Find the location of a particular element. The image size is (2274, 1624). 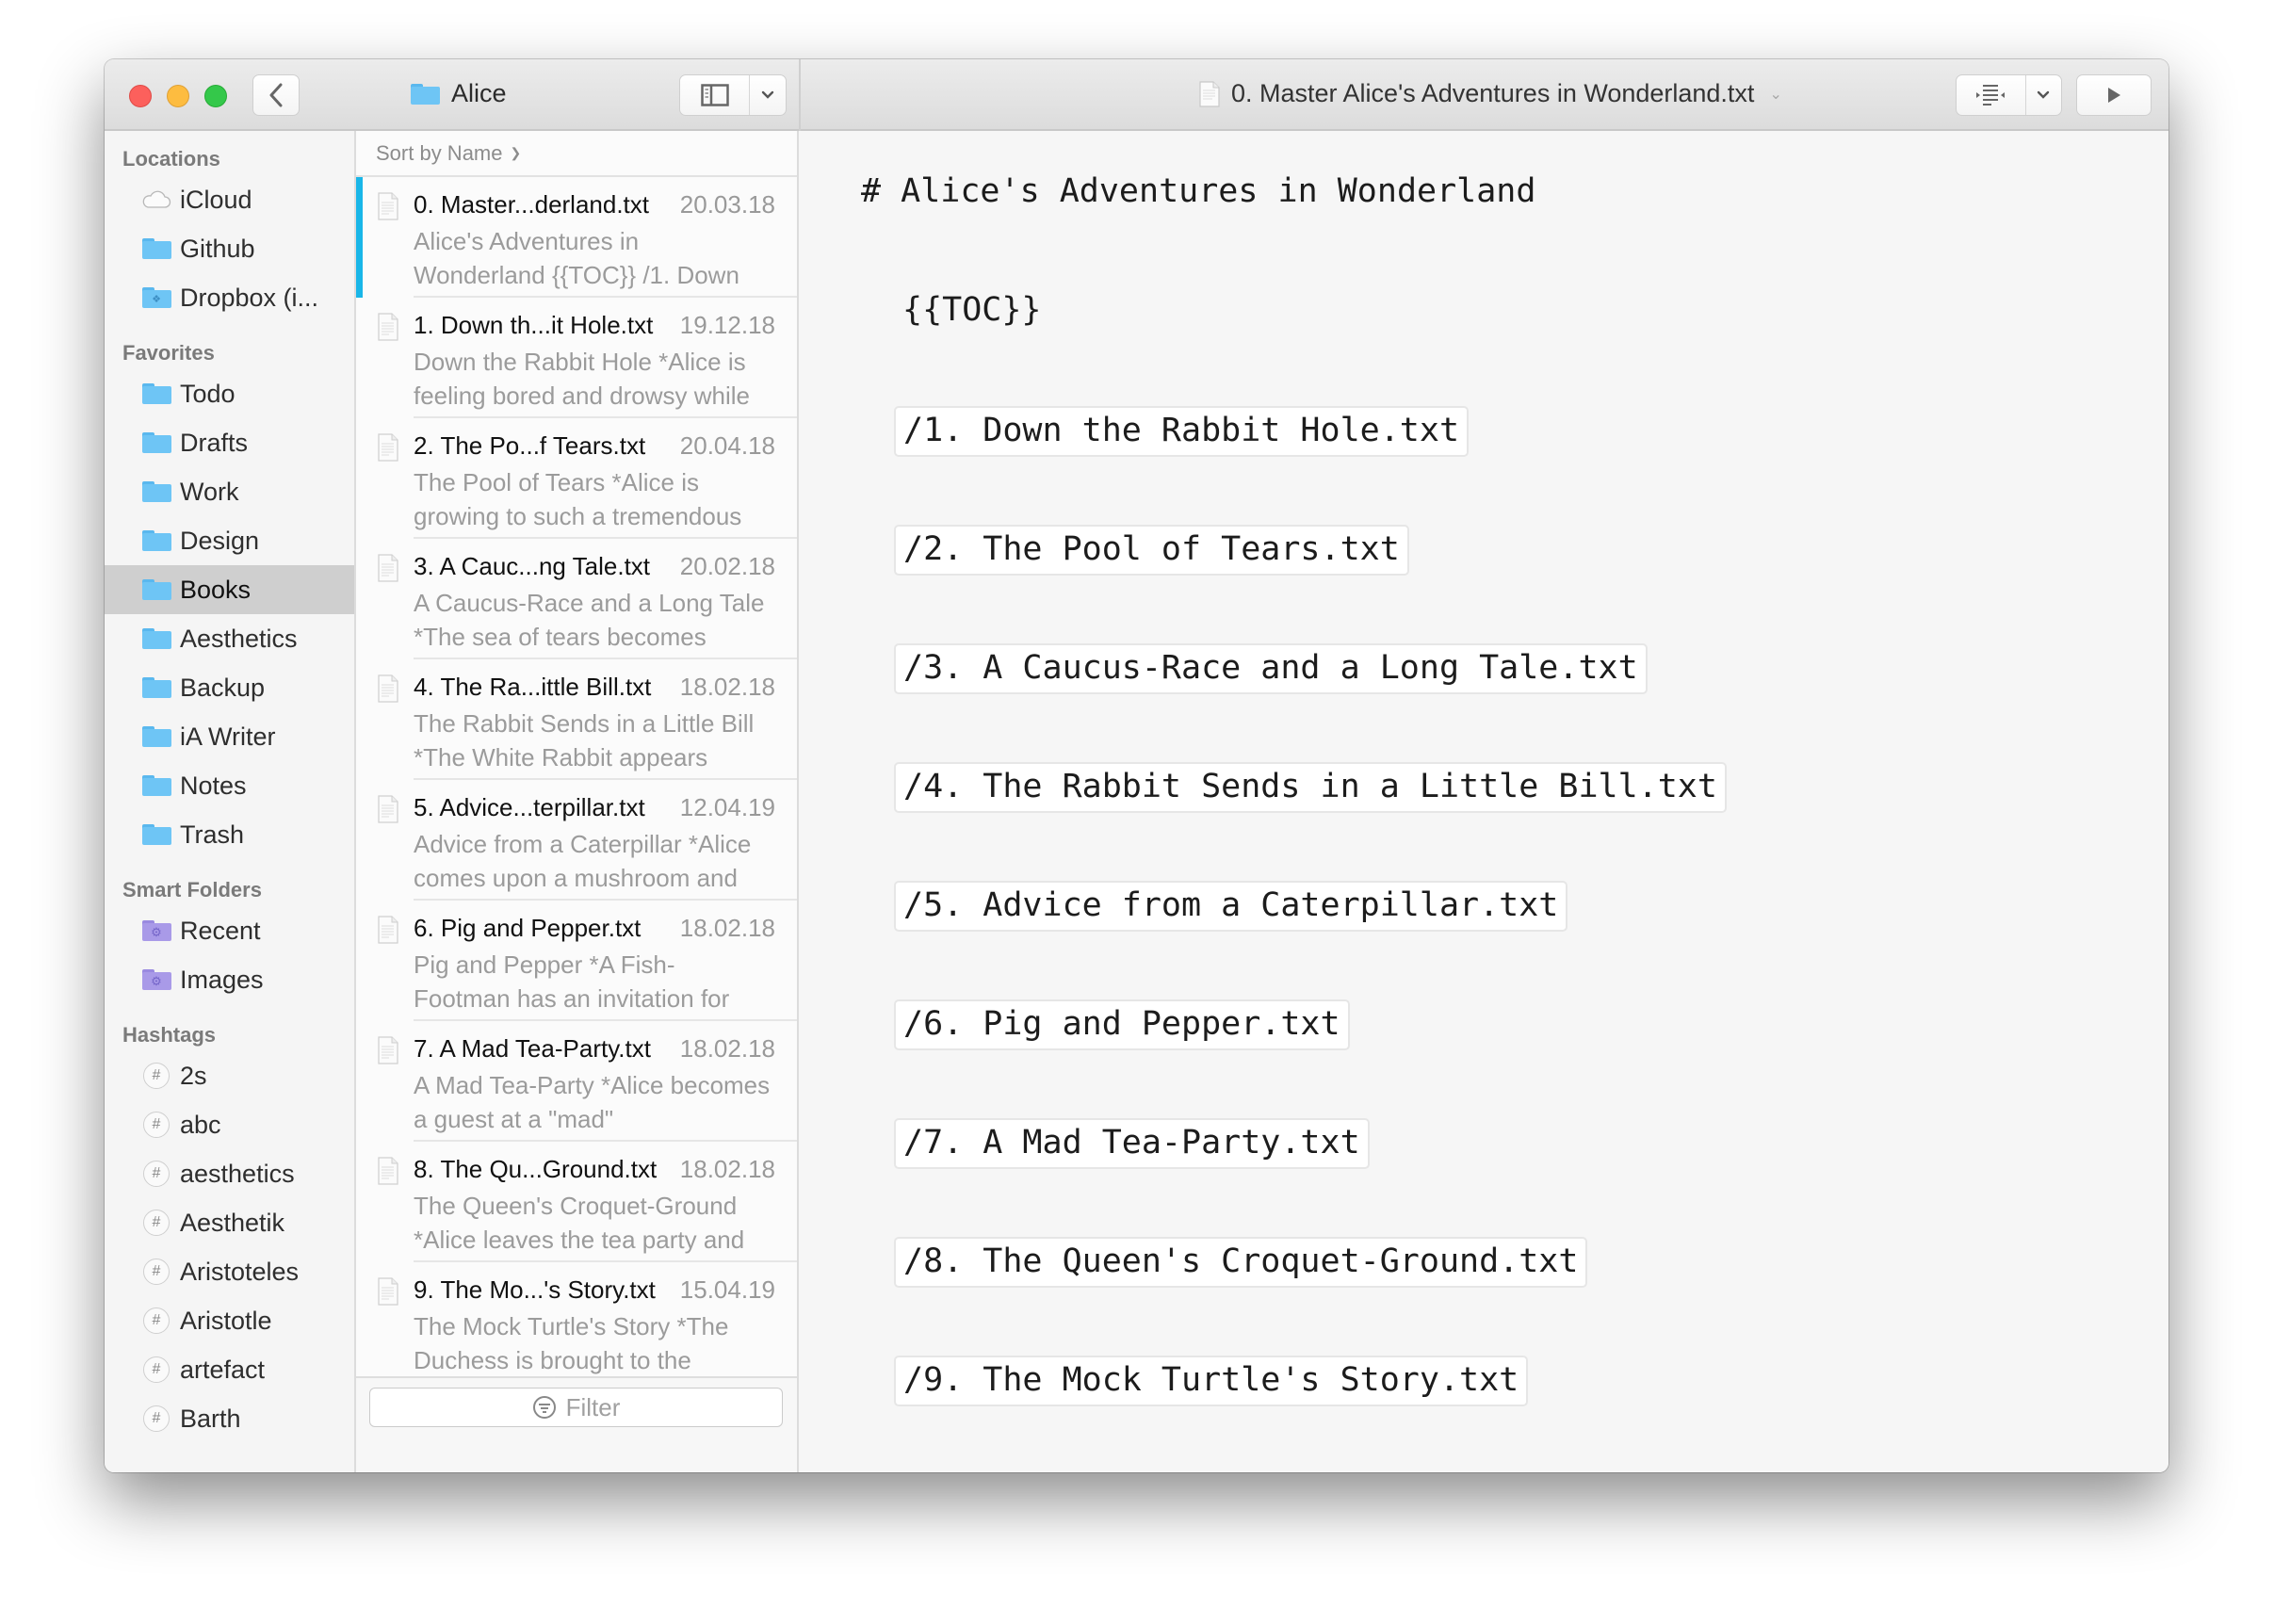

sidebar-section-title: Favorites is located at coordinates (168, 353).